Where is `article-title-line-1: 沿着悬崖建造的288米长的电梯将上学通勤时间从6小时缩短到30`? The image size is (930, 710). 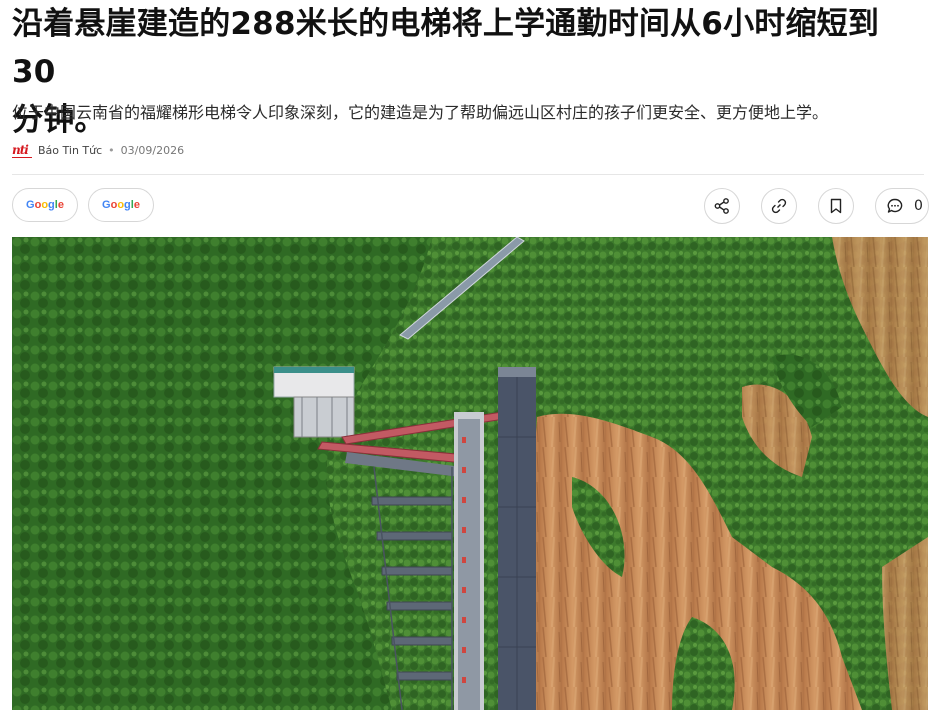
article-title-line-1: 沿着悬崖建造的288米长的电梯将上学通勤时间从6小时缩短到30 is located at coordinates (446, 48).